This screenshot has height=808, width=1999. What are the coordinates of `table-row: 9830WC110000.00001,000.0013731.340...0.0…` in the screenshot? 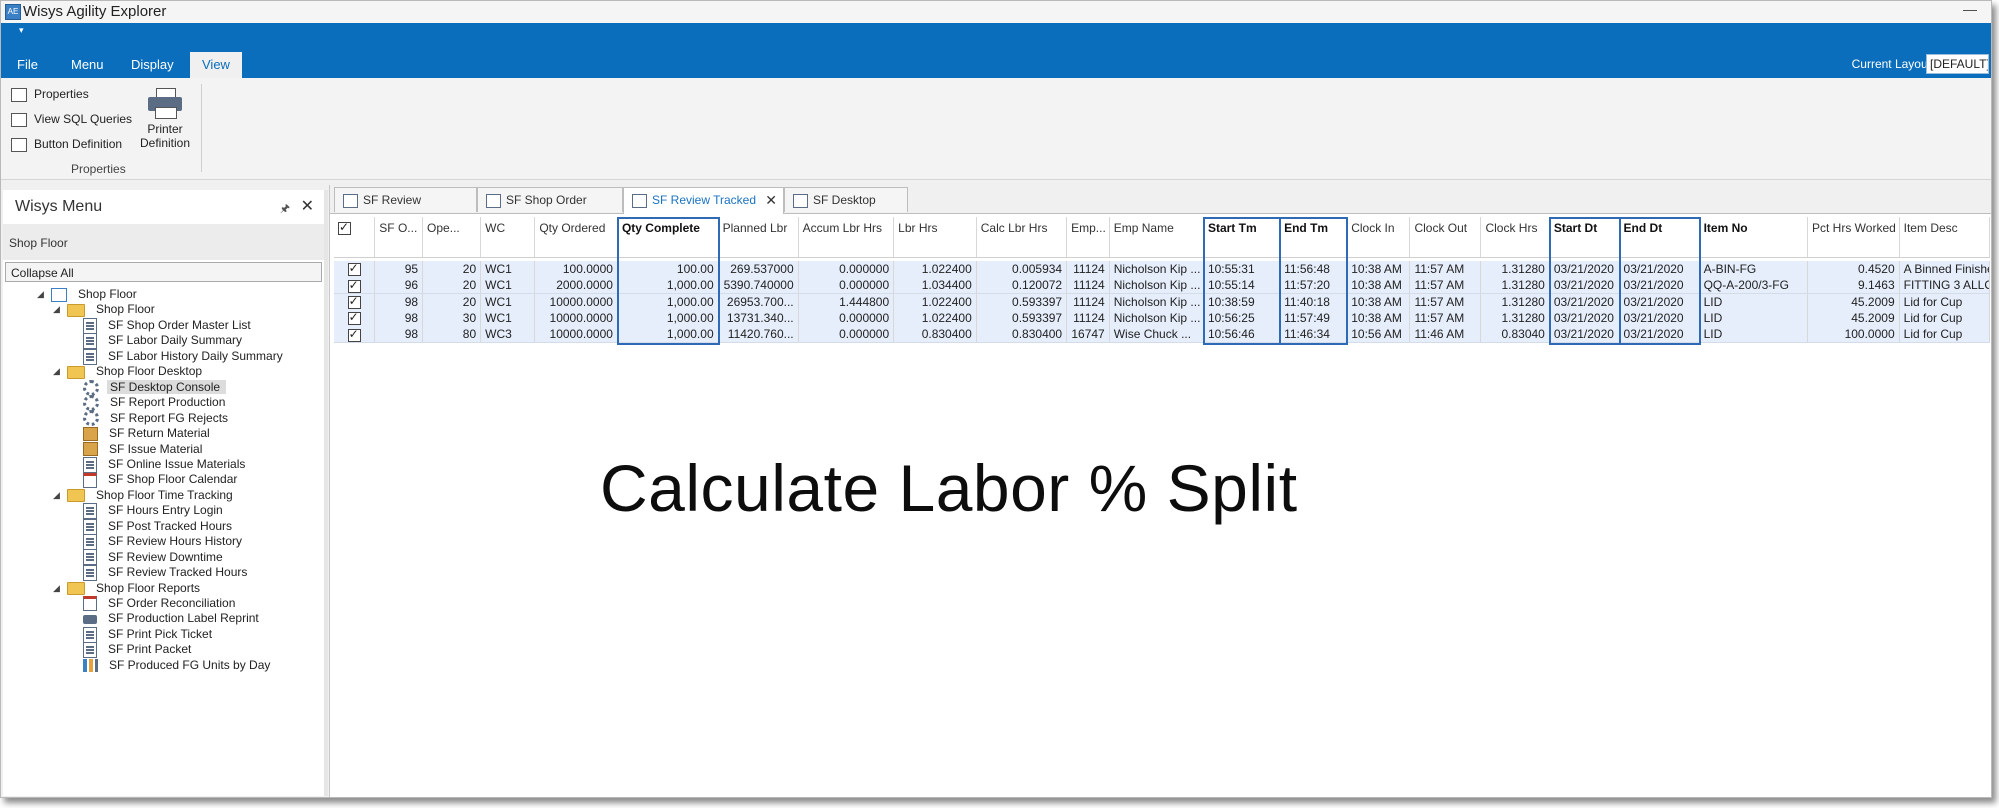 It's located at (1162, 318).